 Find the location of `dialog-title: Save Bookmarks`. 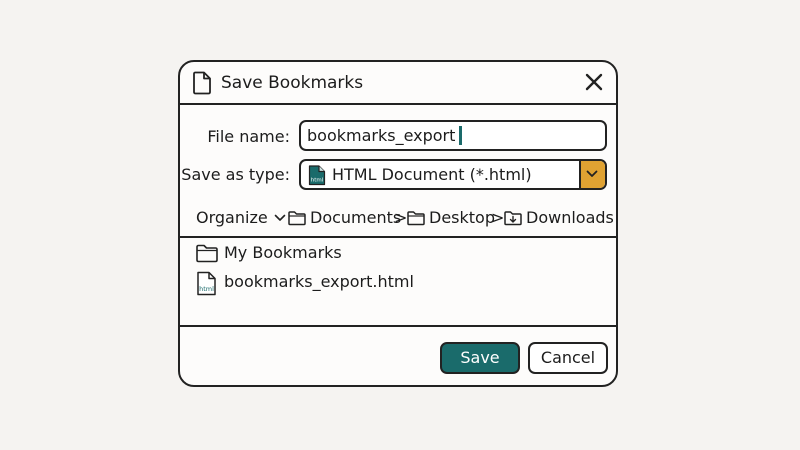

dialog-title: Save Bookmarks is located at coordinates (292, 83).